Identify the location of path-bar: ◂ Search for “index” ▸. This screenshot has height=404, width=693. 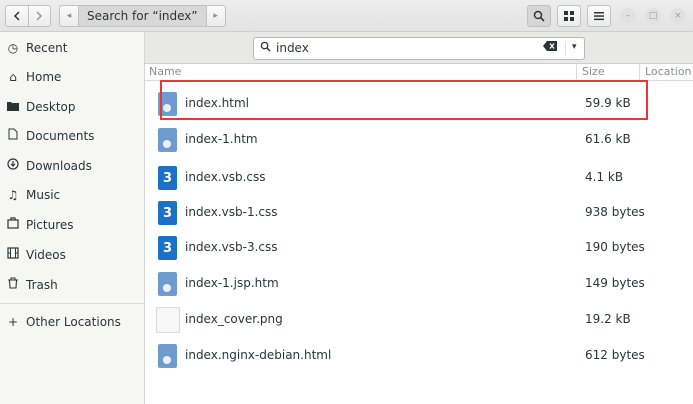
(142, 16).